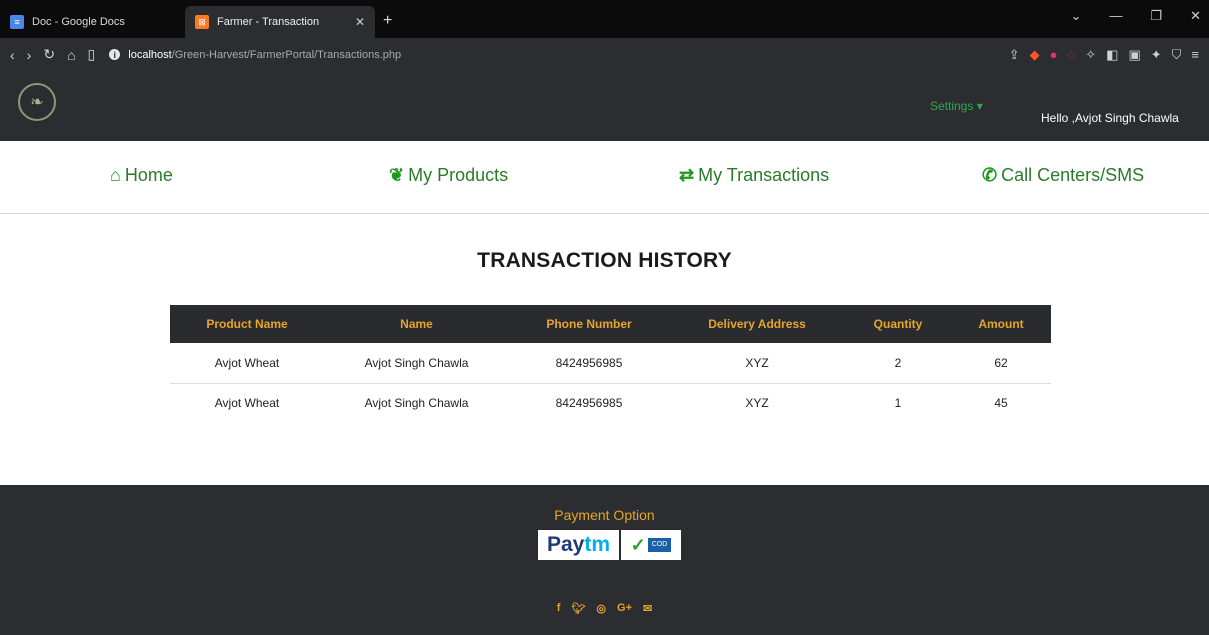  I want to click on instagram-icon: ◎, so click(601, 608).